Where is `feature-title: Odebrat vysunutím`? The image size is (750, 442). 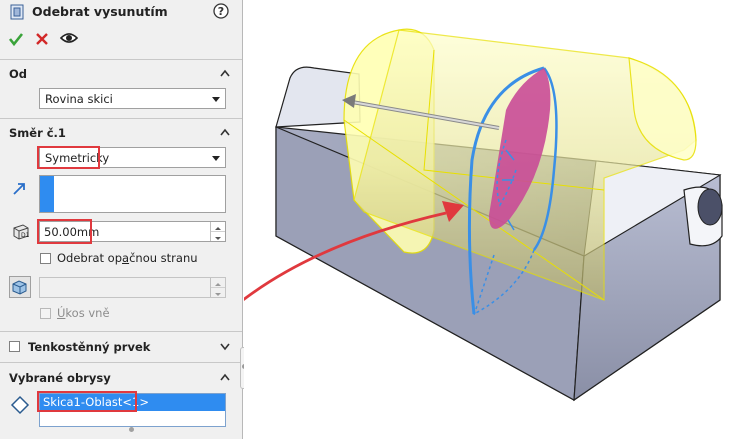
feature-title: Odebrat vysunutím is located at coordinates (100, 11).